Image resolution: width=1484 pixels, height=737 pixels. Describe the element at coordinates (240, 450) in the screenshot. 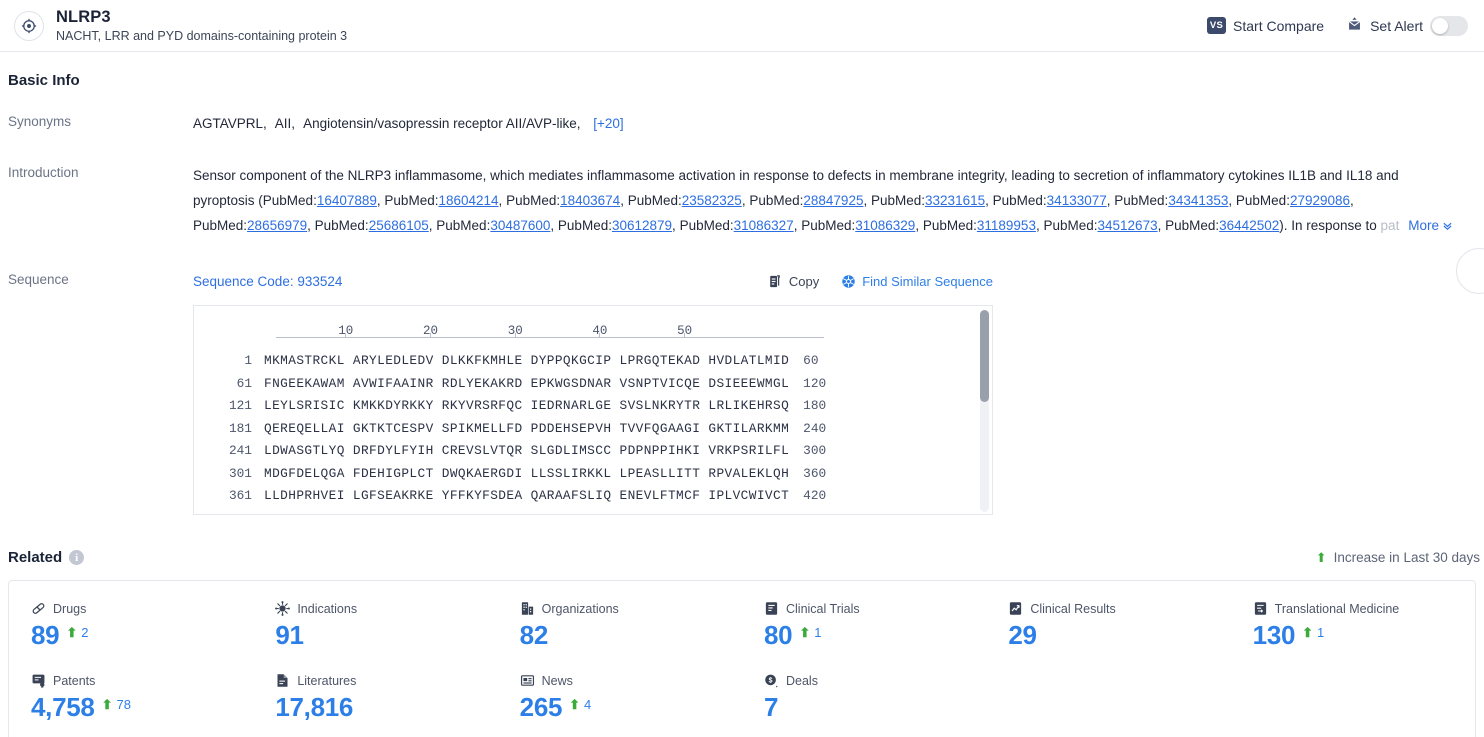

I see `sequence-start-index: 241` at that location.